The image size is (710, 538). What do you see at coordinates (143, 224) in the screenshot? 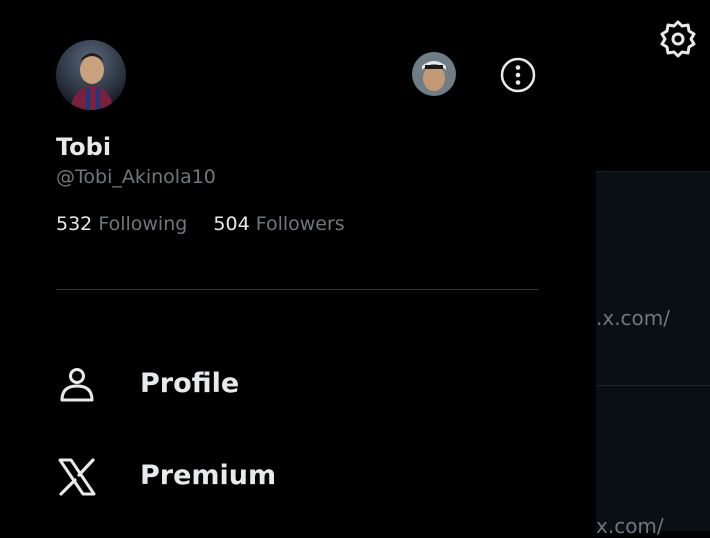
I see `following-label: Following` at bounding box center [143, 224].